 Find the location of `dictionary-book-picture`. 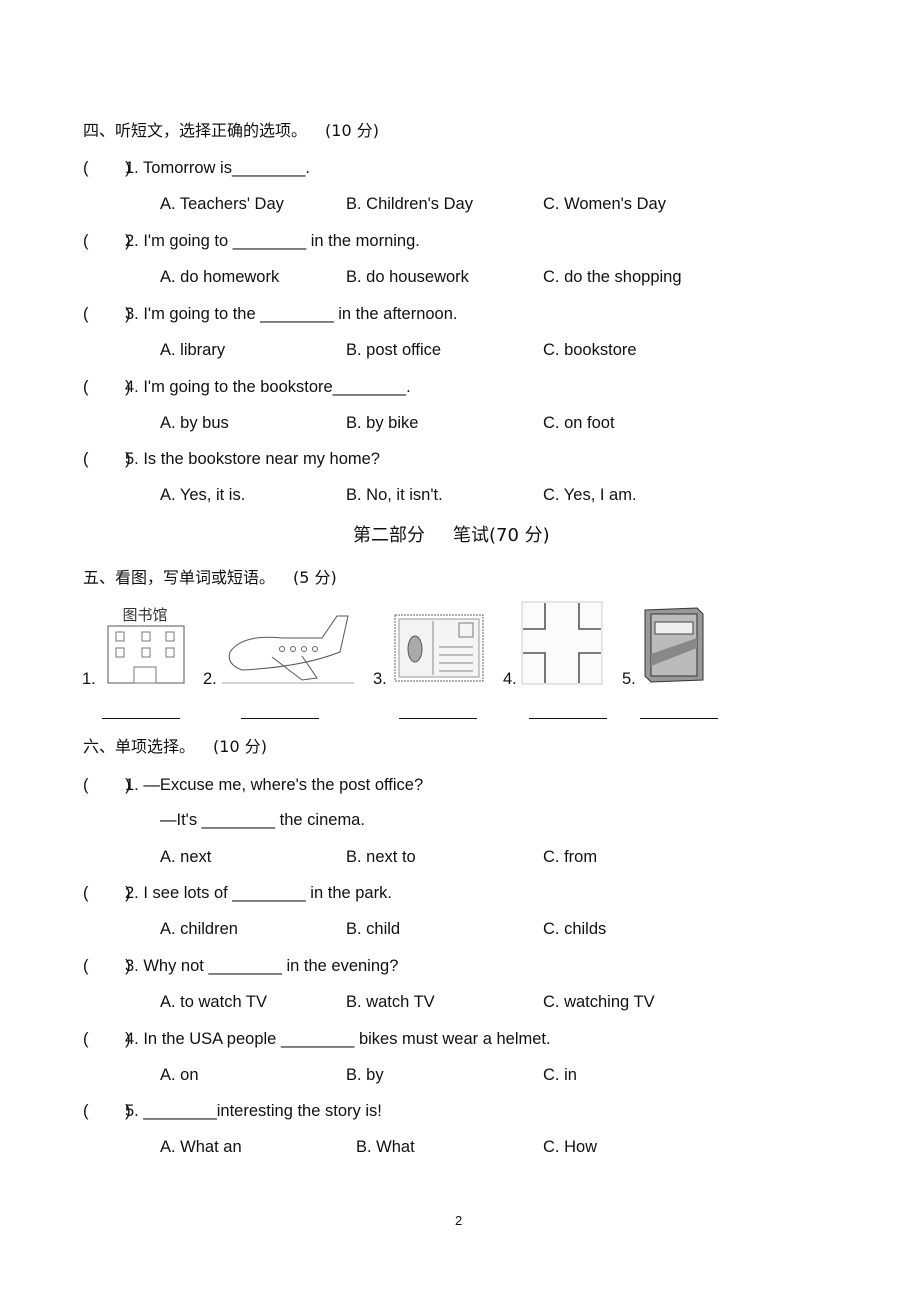

dictionary-book-picture is located at coordinates (674, 645).